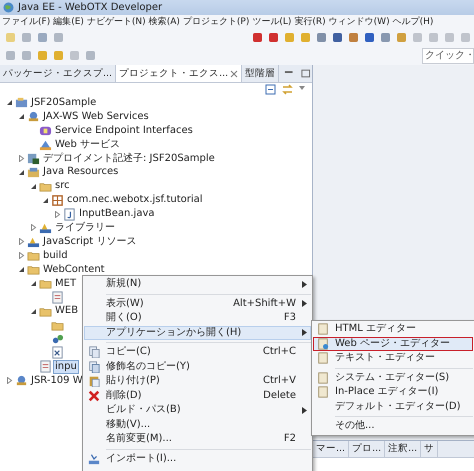 The width and height of the screenshot is (474, 471). I want to click on tree-item: JSR-109 W, so click(57, 380).